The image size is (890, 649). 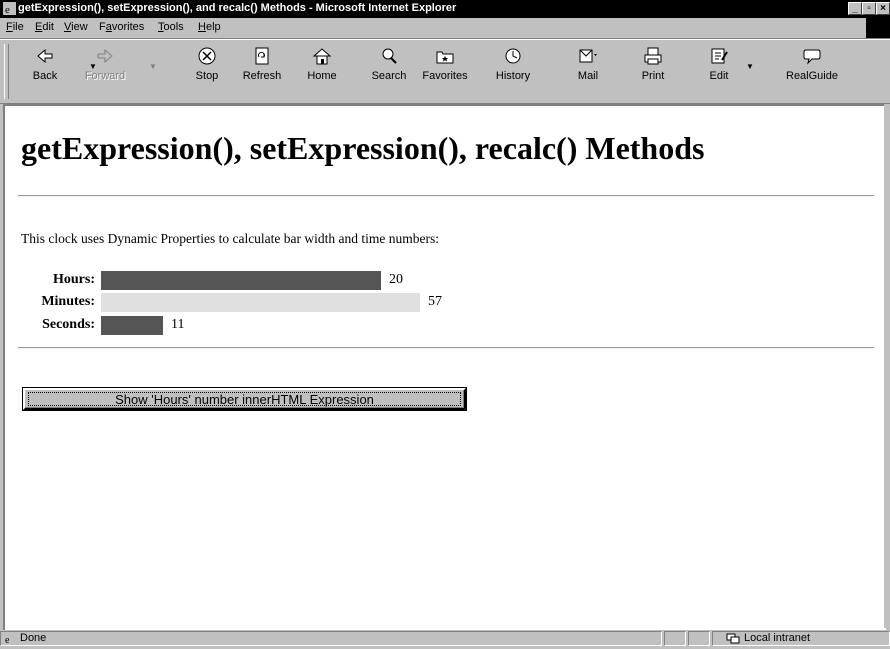 I want to click on forward-dropdown-icon: ▼, so click(x=153, y=66).